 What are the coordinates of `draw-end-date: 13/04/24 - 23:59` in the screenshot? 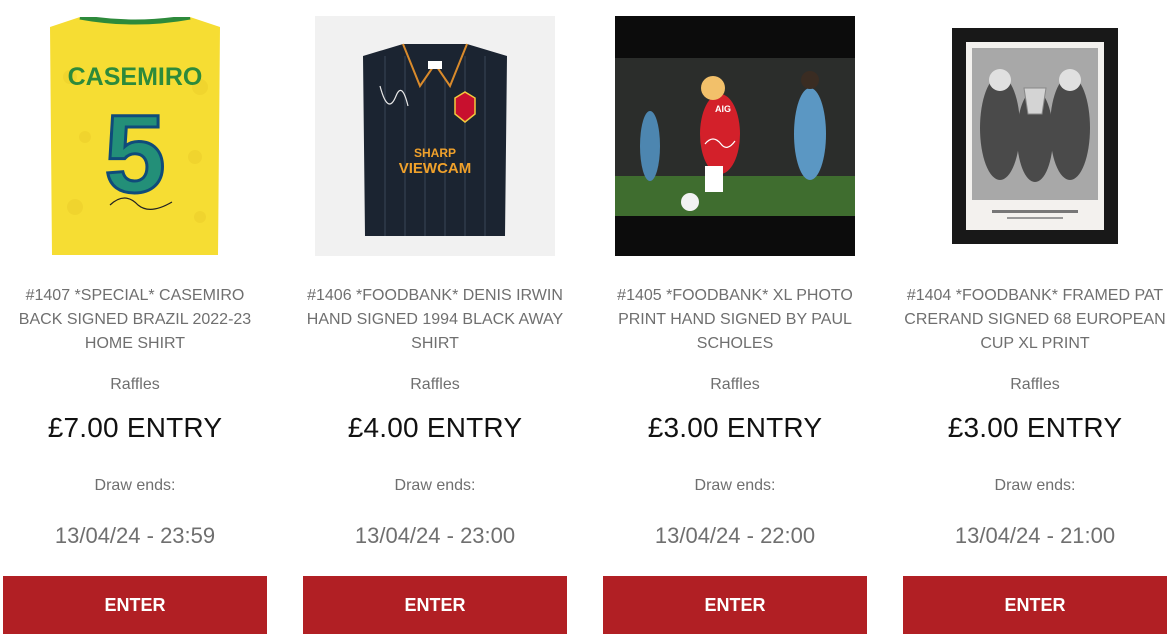 It's located at (135, 535).